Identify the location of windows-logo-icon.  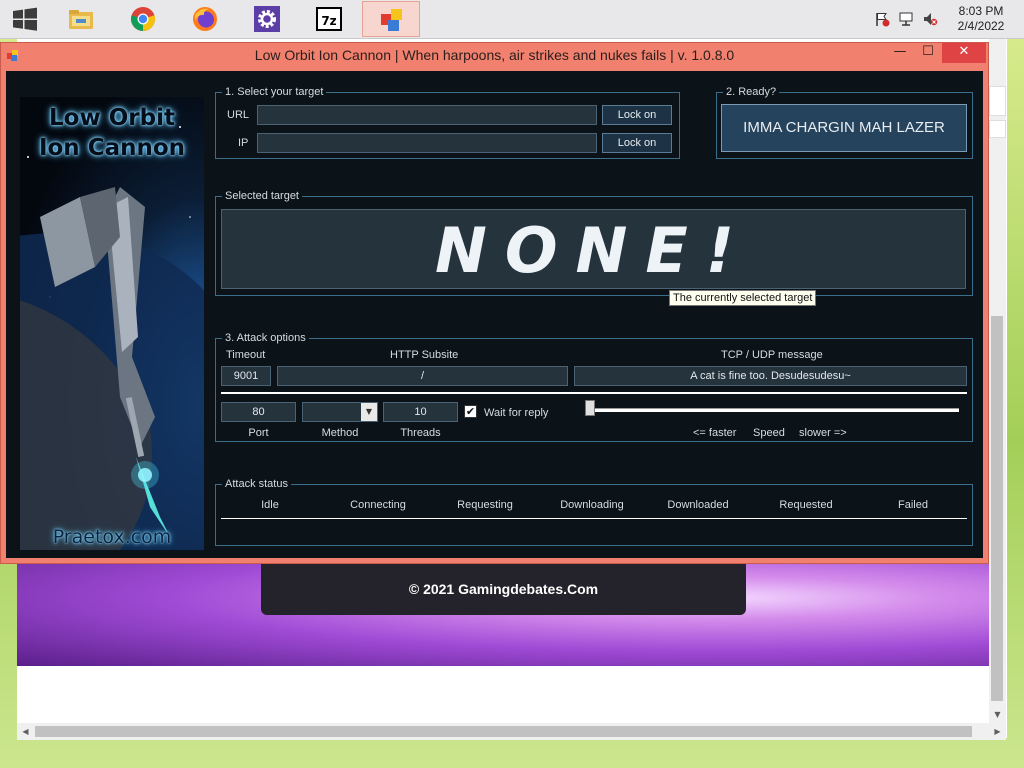
(25, 19).